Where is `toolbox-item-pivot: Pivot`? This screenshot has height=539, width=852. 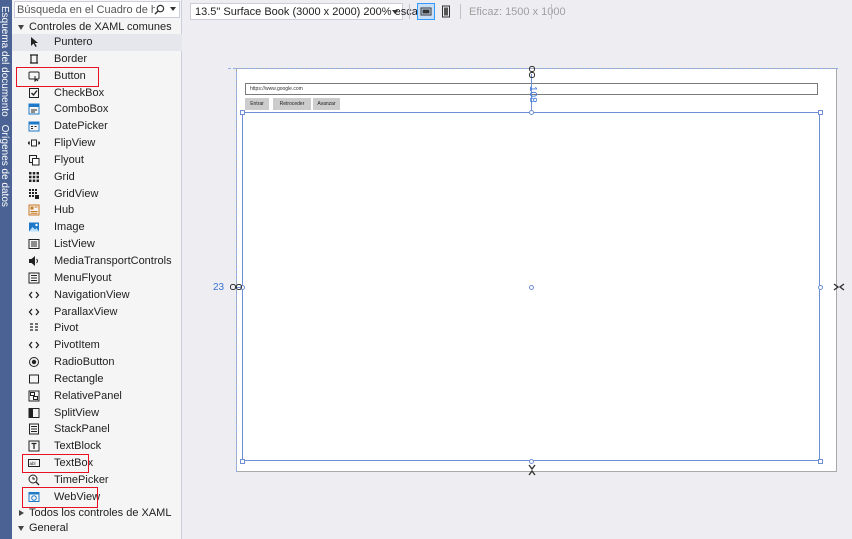
toolbox-item-pivot: Pivot is located at coordinates (97, 328).